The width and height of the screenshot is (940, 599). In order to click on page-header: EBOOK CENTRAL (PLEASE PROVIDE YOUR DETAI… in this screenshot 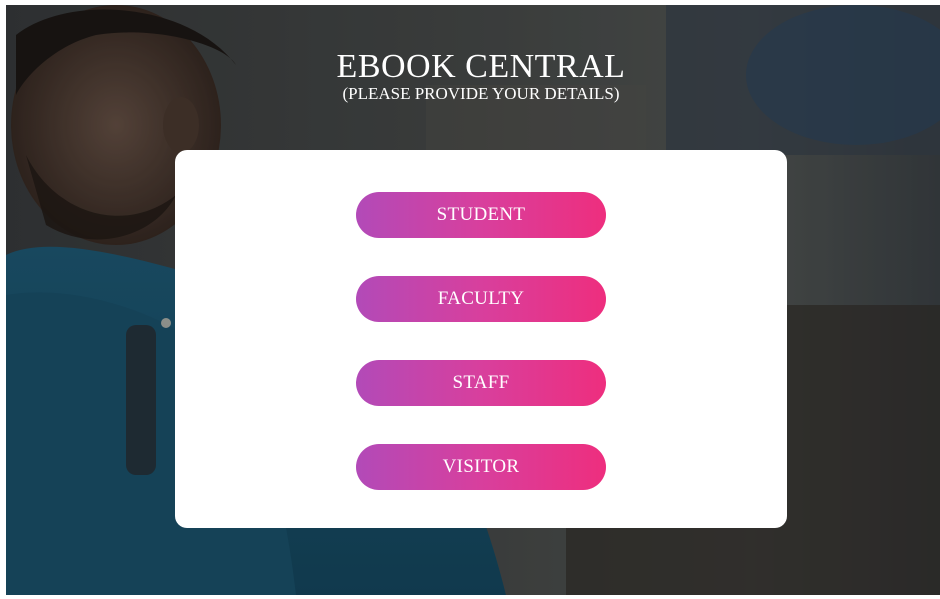, I will do `click(470, 76)`.